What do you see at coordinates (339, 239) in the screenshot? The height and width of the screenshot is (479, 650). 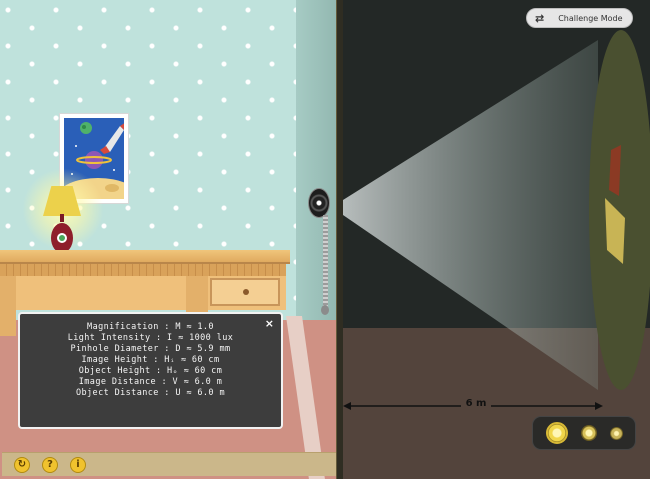 I see `dividing-wall` at bounding box center [339, 239].